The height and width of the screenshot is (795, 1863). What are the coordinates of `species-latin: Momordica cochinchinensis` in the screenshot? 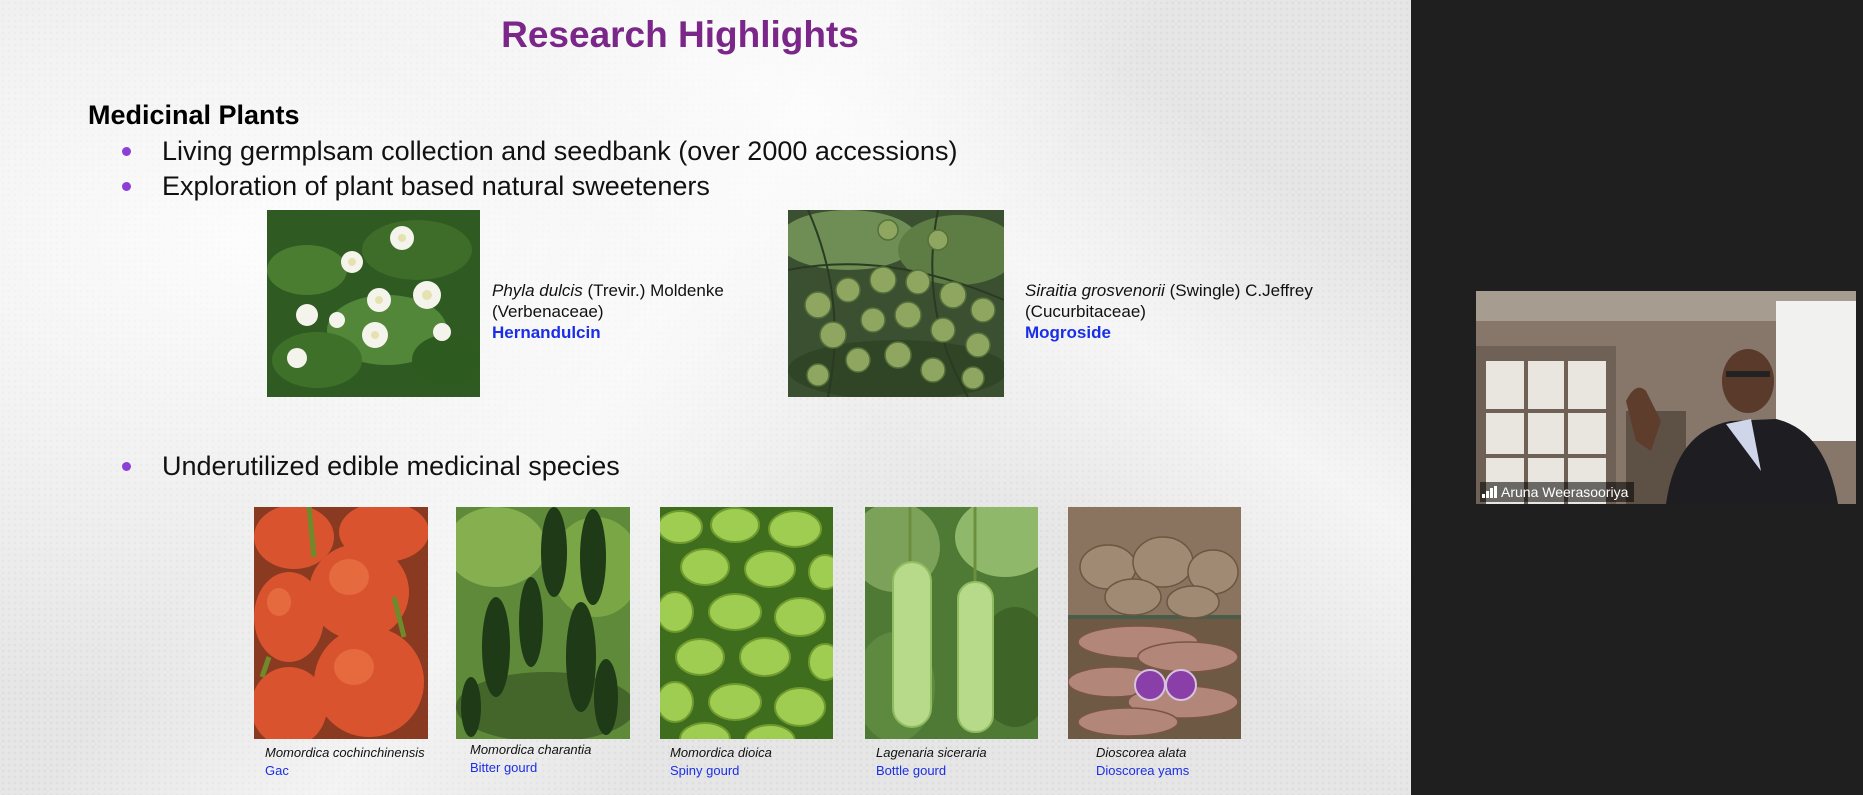 It's located at (345, 752).